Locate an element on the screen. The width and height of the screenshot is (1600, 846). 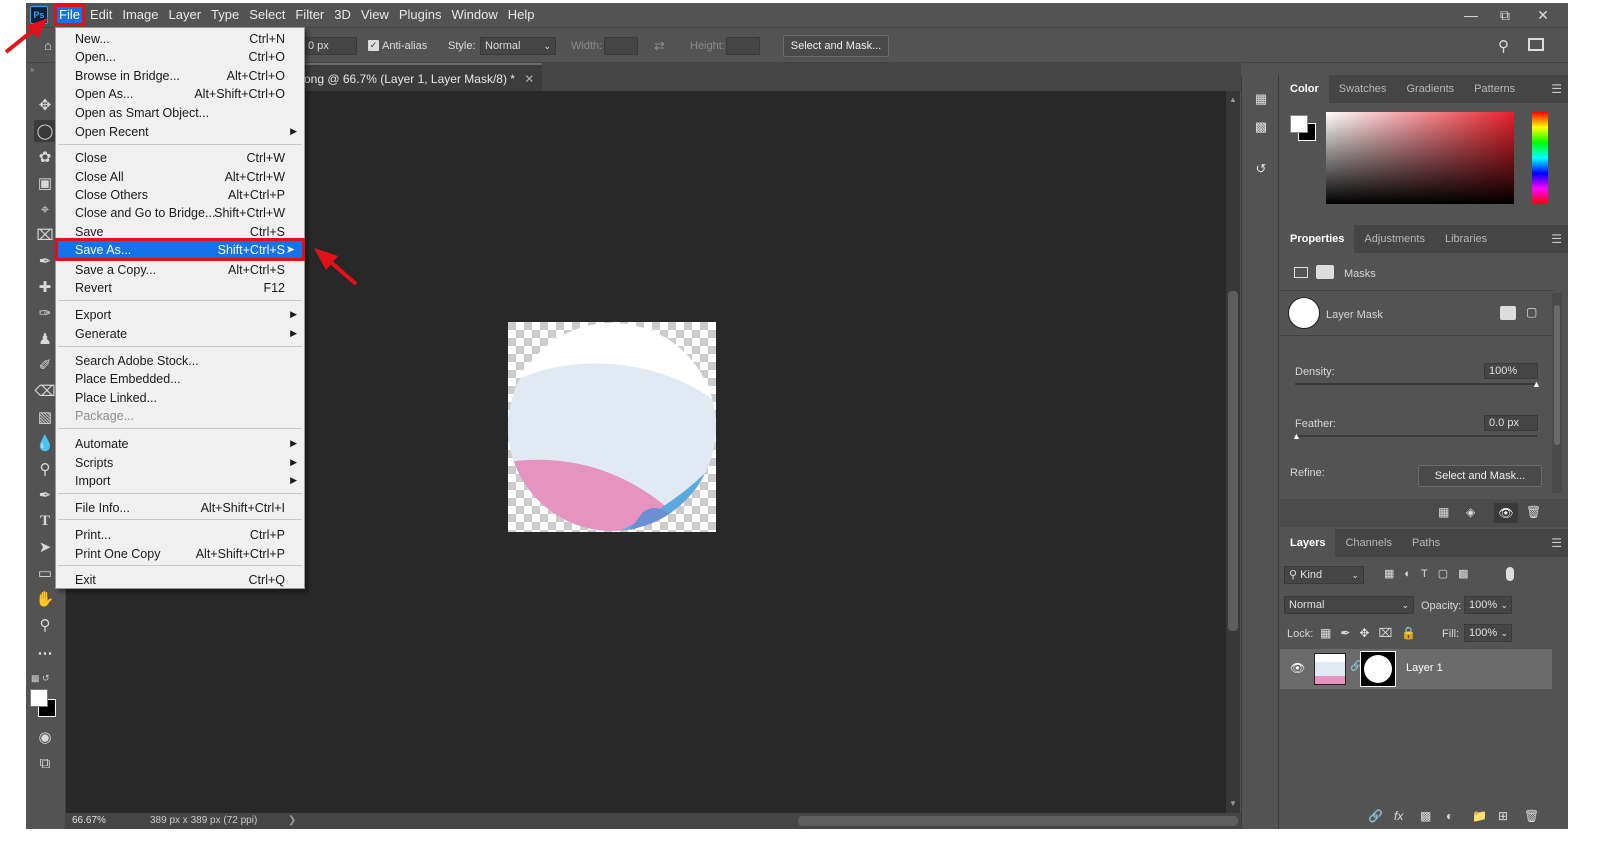
arrow-to-file-menu is located at coordinates (26, 36).